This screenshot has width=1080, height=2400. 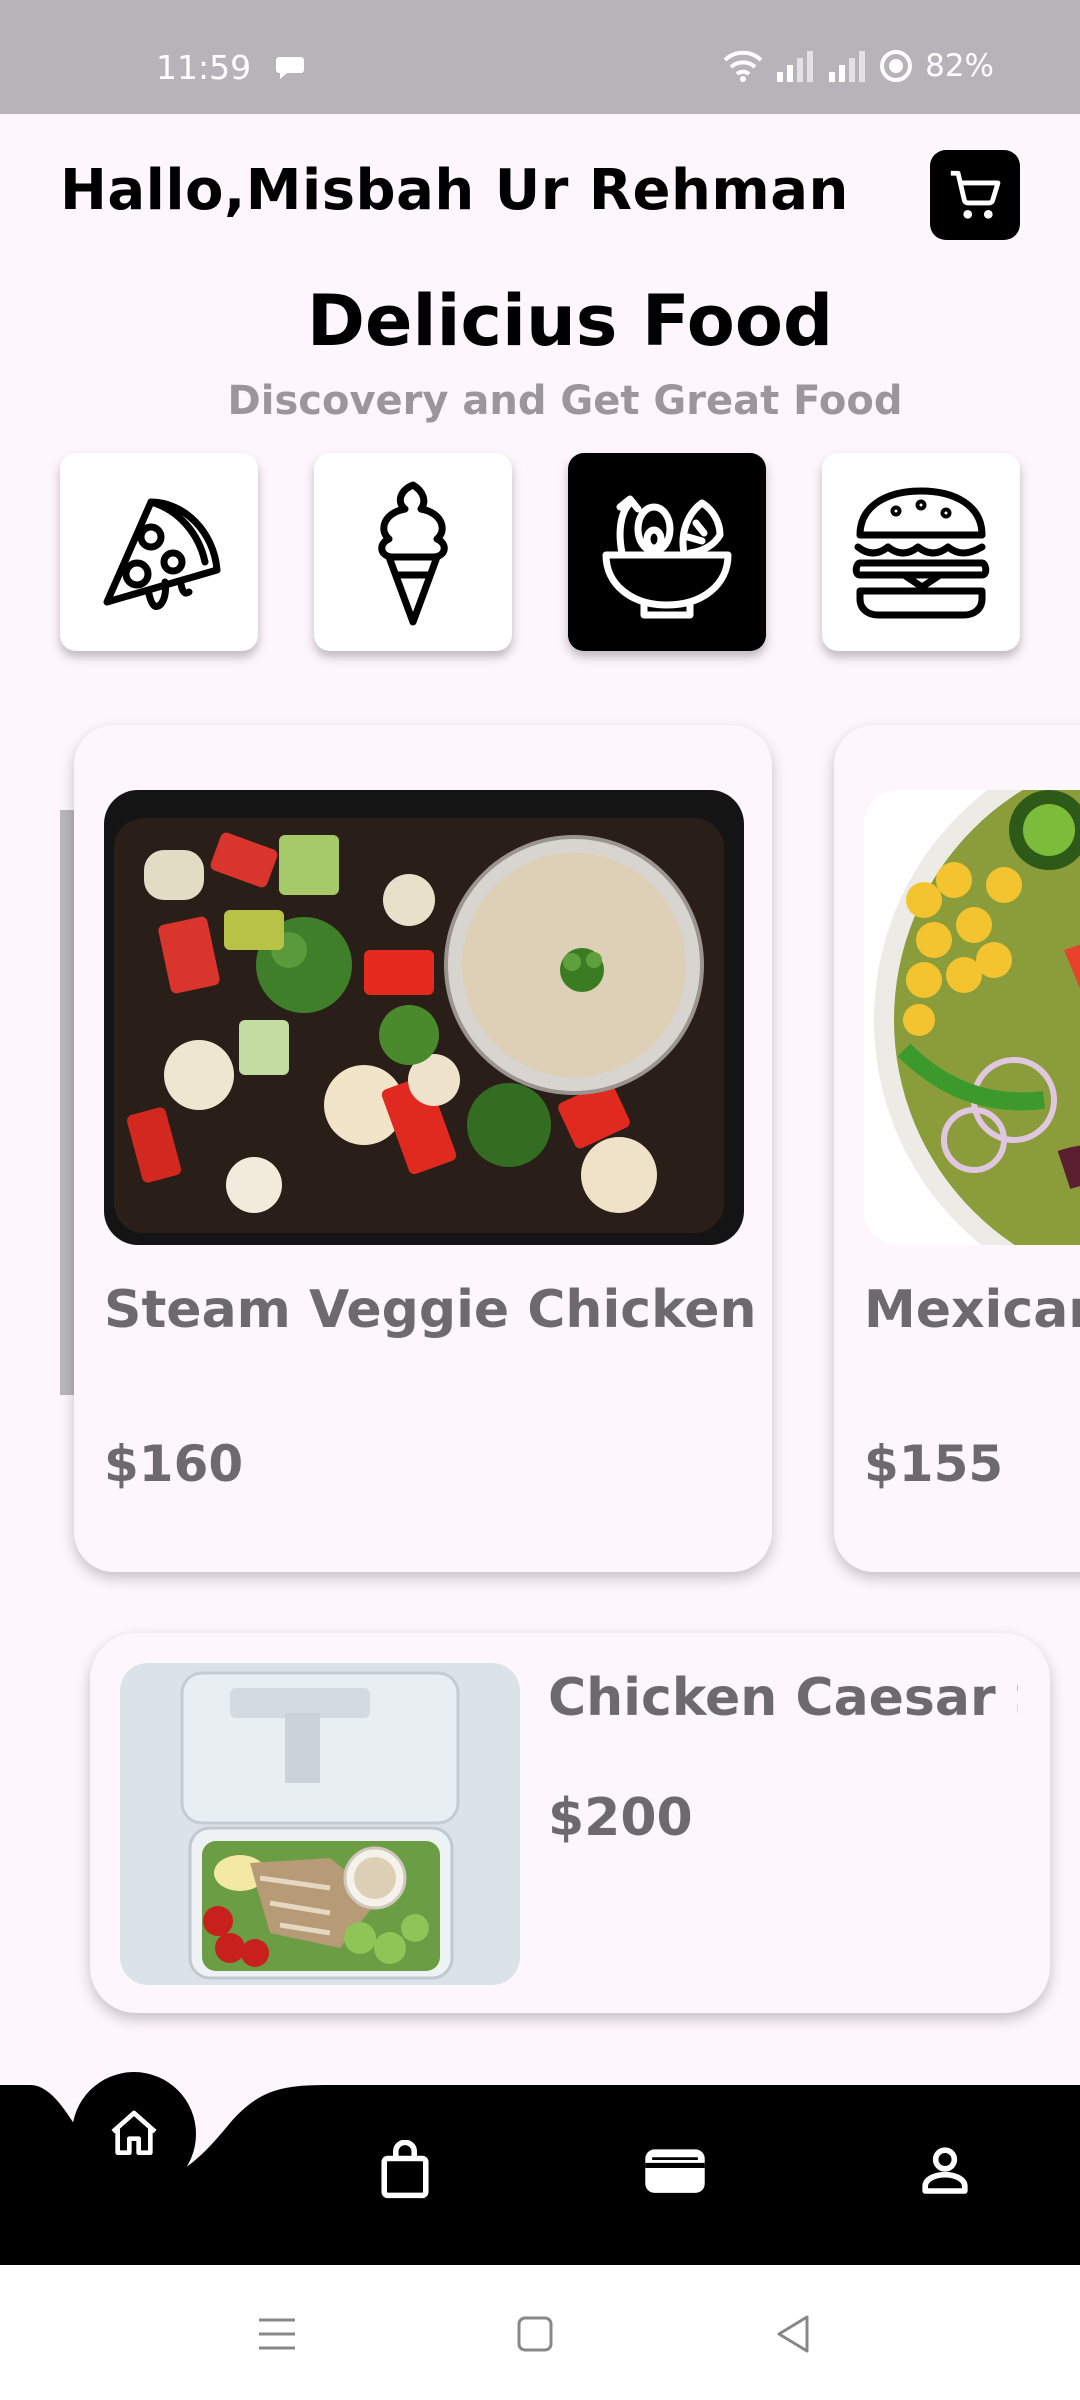 What do you see at coordinates (290, 68) in the screenshot?
I see `message-icon` at bounding box center [290, 68].